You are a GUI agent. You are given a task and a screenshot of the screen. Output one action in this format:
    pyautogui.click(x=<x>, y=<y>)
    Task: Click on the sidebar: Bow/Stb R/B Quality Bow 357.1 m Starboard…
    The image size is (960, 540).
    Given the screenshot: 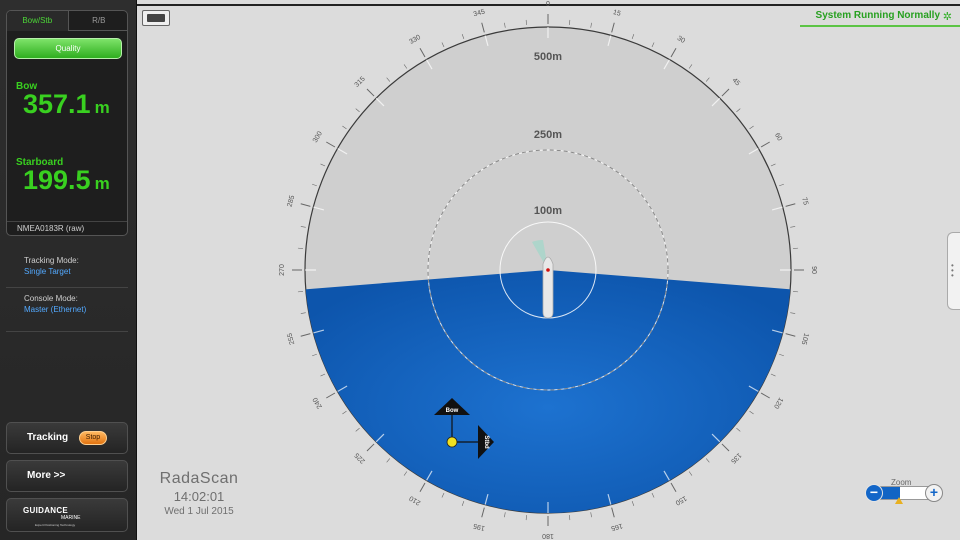 What is the action you would take?
    pyautogui.click(x=68, y=270)
    